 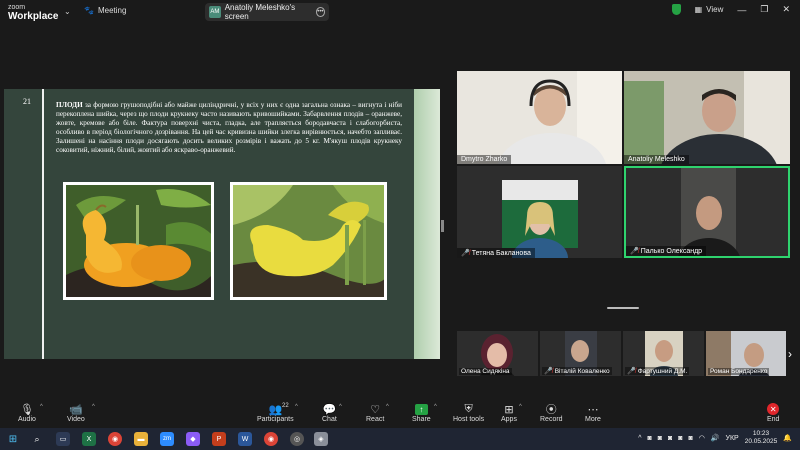 I want to click on video-tile: 🎤̸ Тетяна Бакланова, so click(x=539, y=212).